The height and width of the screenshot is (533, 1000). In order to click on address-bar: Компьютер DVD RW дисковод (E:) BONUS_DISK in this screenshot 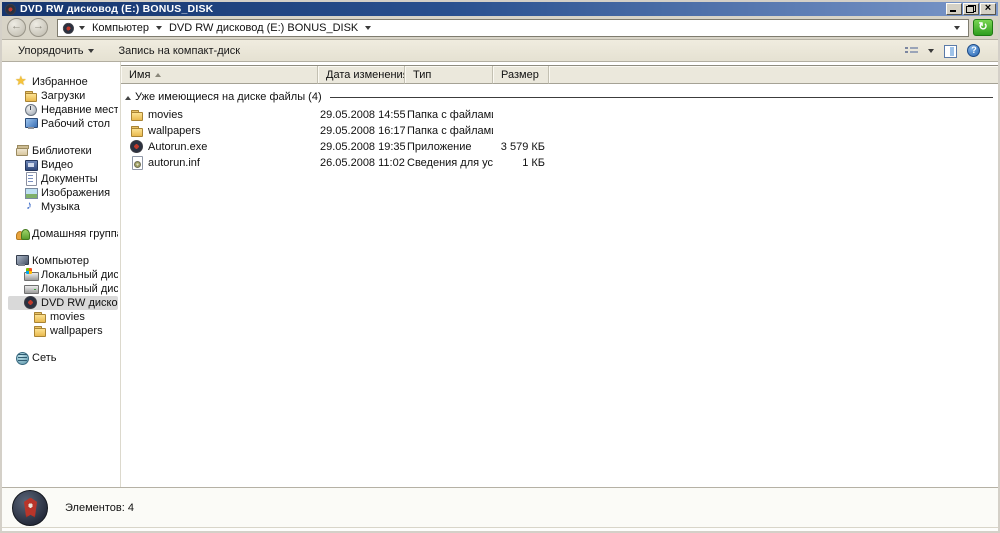, I will do `click(513, 27)`.